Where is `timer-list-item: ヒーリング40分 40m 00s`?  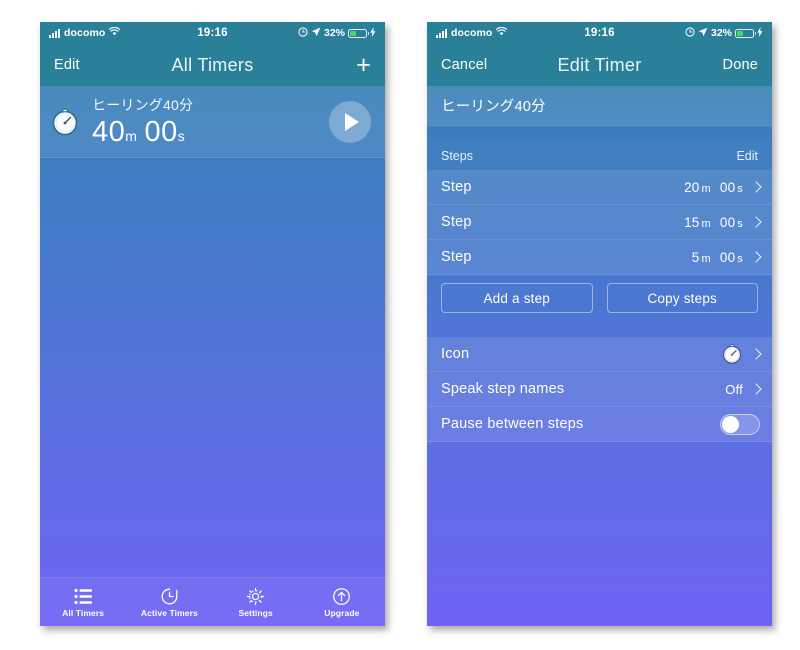
timer-list-item: ヒーリング40分 40m 00s is located at coordinates (212, 122).